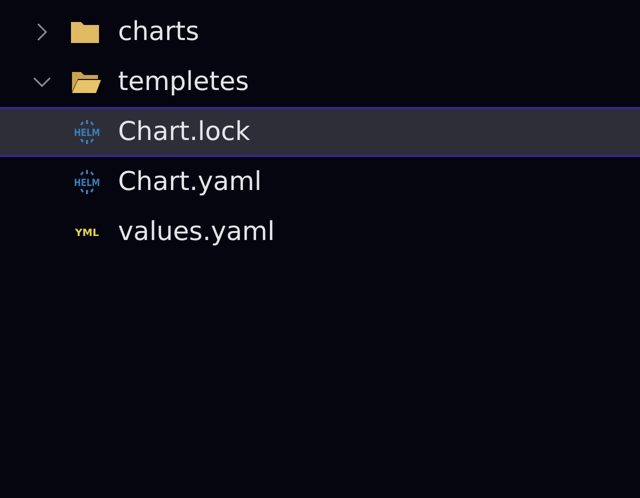  What do you see at coordinates (320, 232) in the screenshot?
I see `tree-item: YML values.yaml` at bounding box center [320, 232].